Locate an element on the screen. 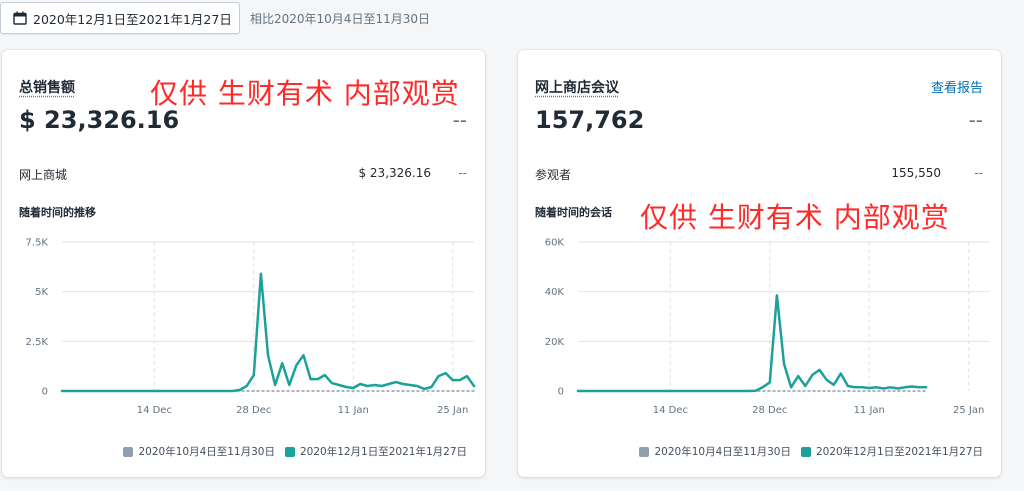 Image resolution: width=1024 pixels, height=491 pixels. chart-title: 随着时间的会话 is located at coordinates (573, 212).